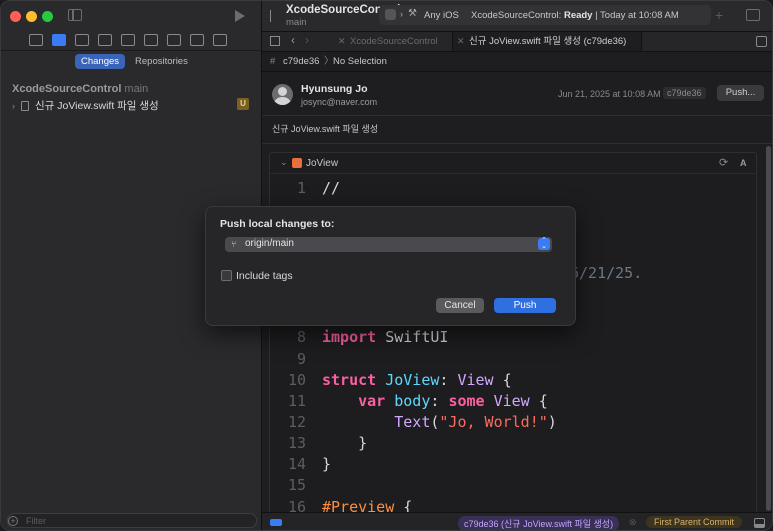  I want to click on source-control-segmented: Changes Repositories, so click(134, 61).